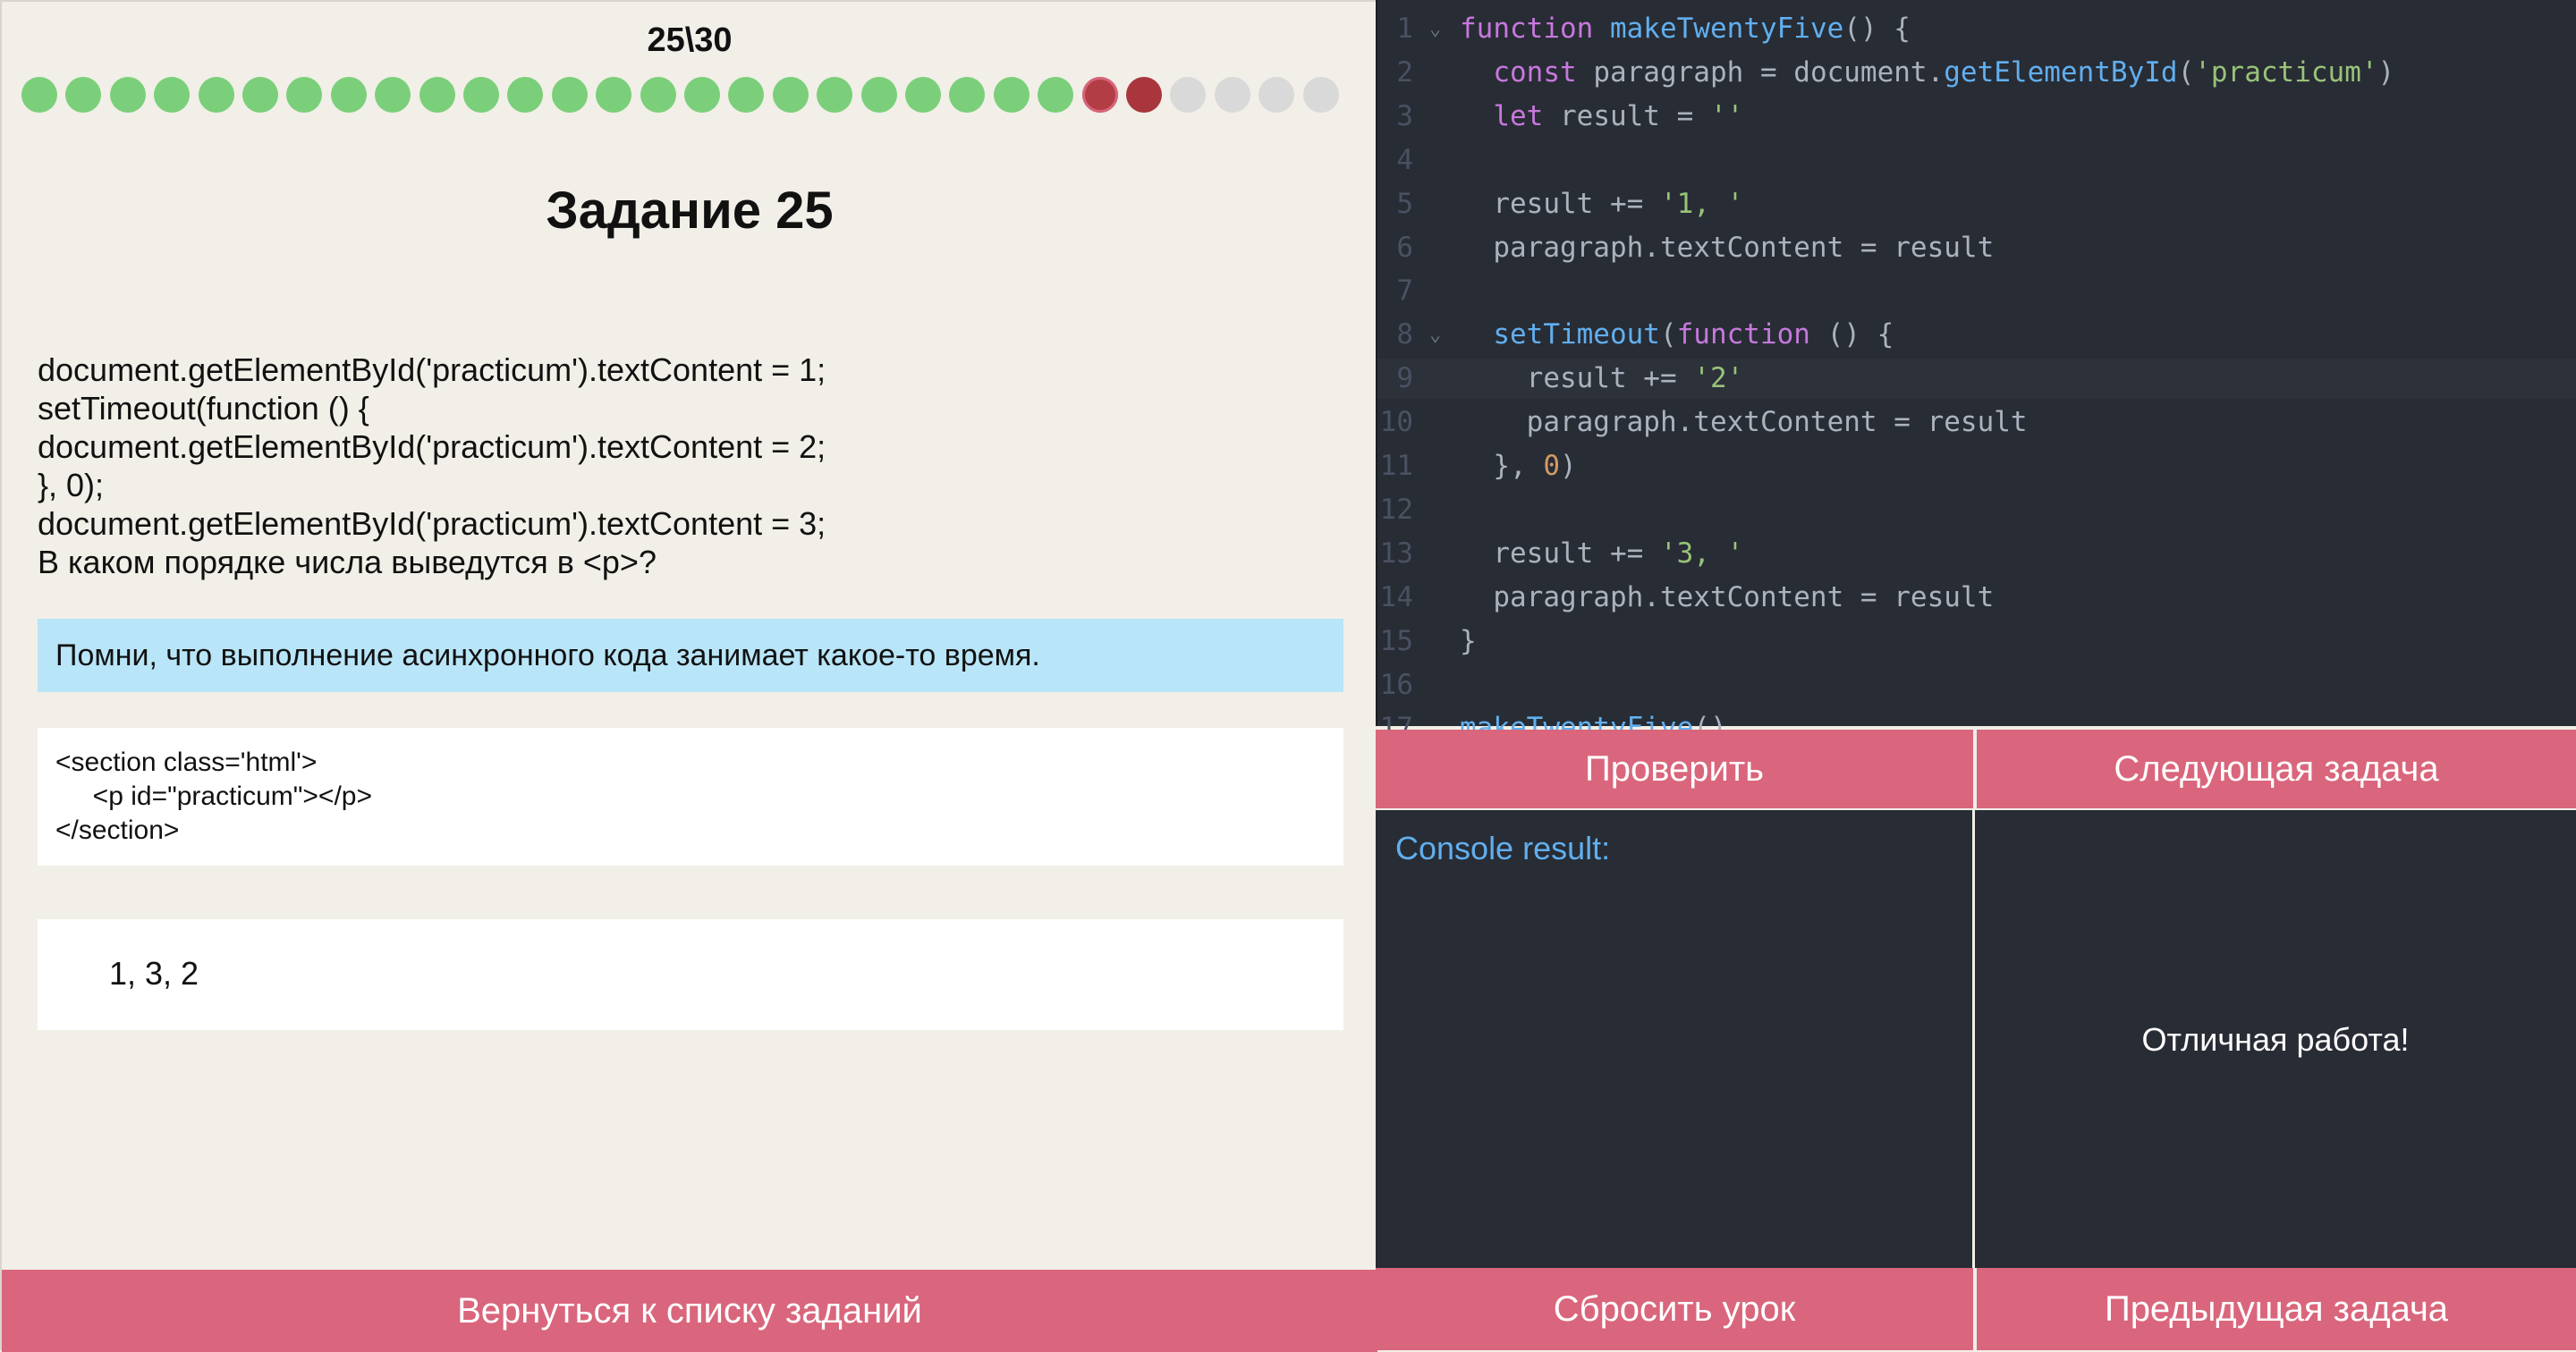  What do you see at coordinates (1674, 769) in the screenshot?
I see `check-button: Проверить` at bounding box center [1674, 769].